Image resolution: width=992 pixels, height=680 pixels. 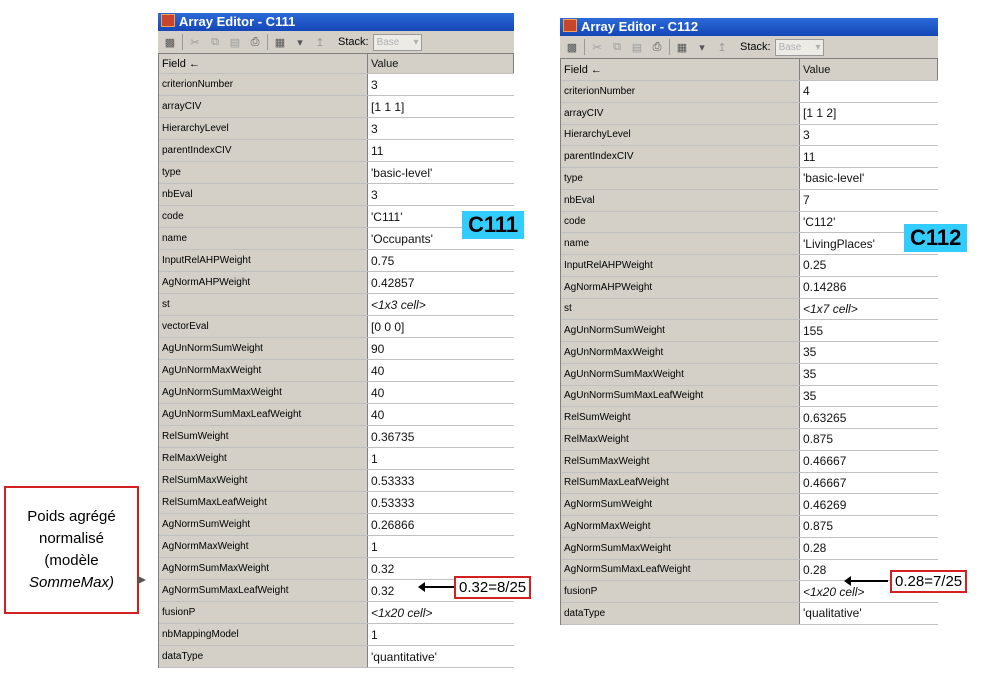 I want to click on value-cell: 0.36735, so click(x=441, y=436).